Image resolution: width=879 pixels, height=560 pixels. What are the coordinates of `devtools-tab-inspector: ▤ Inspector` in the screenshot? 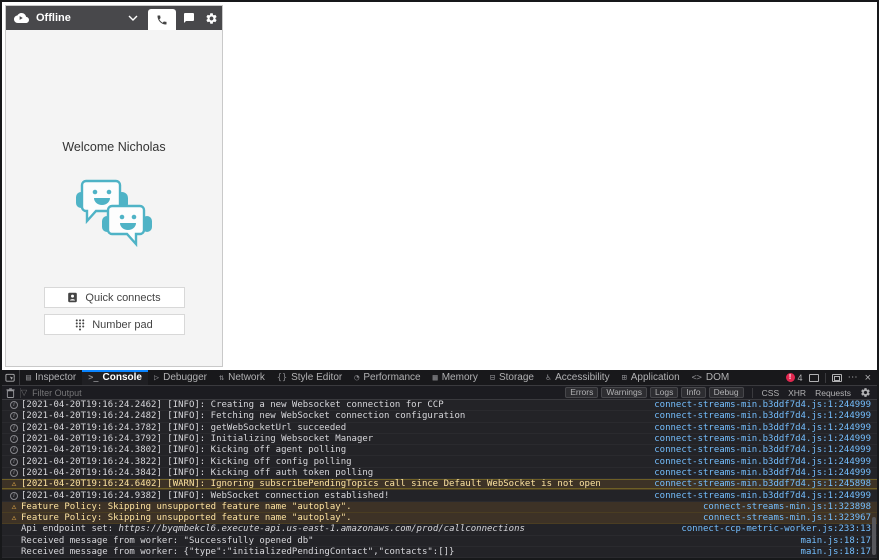 It's located at (51, 377).